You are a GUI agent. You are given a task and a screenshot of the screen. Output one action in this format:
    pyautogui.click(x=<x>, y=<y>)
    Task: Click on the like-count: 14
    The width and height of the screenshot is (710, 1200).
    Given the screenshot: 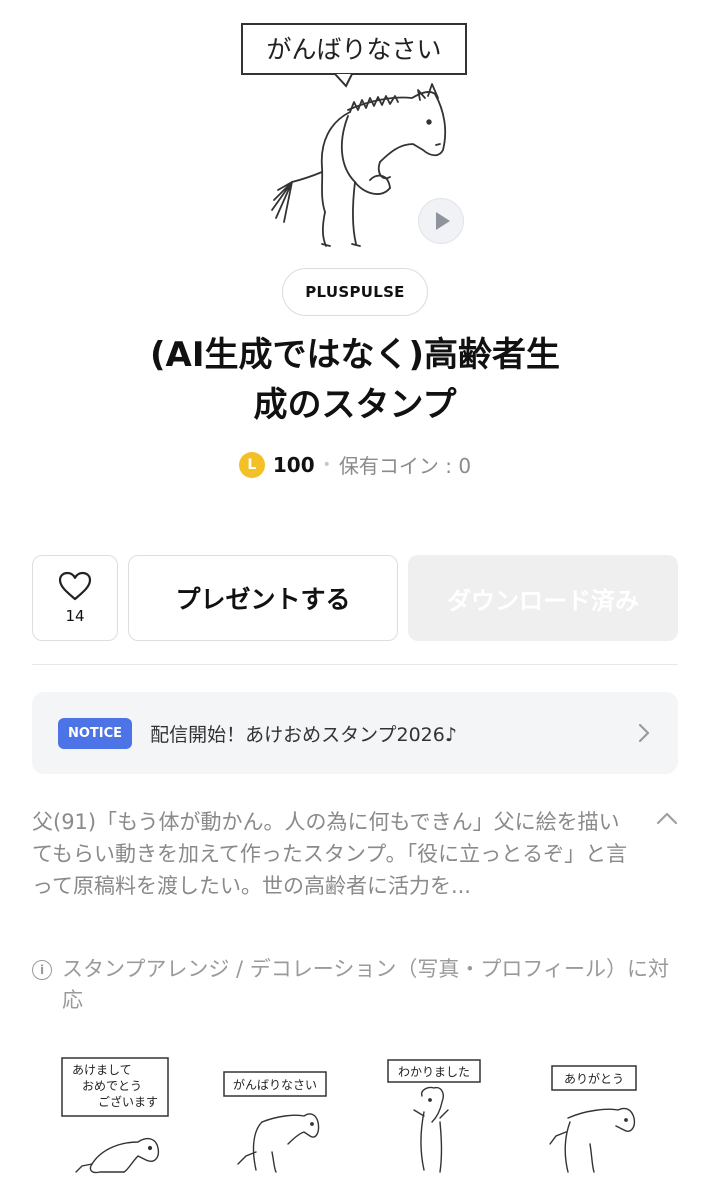 What is the action you would take?
    pyautogui.click(x=75, y=616)
    